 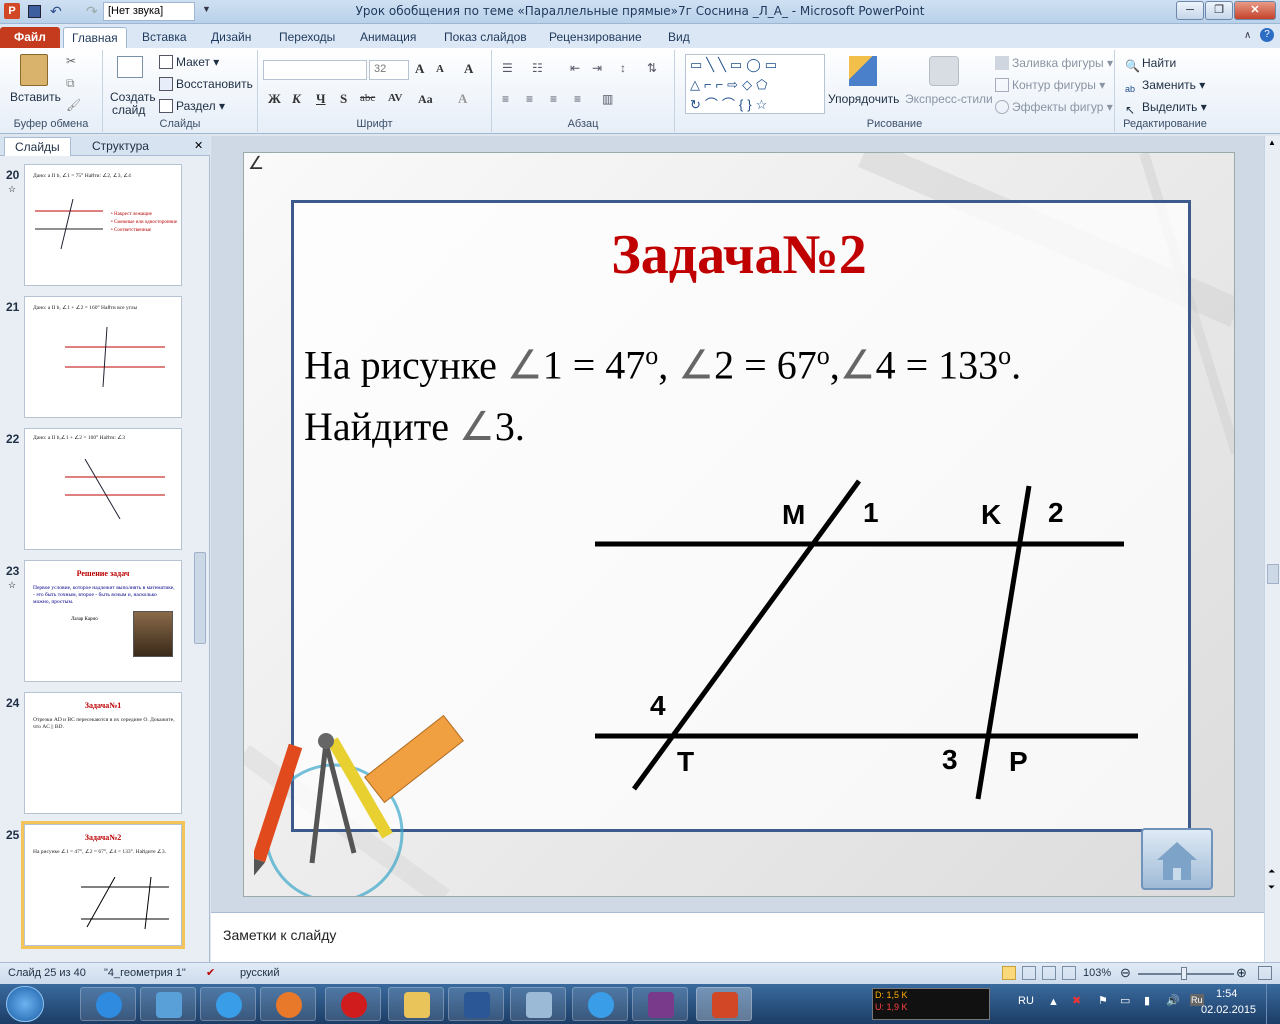 I want to click on columns-icon: ▥, so click(x=607, y=99).